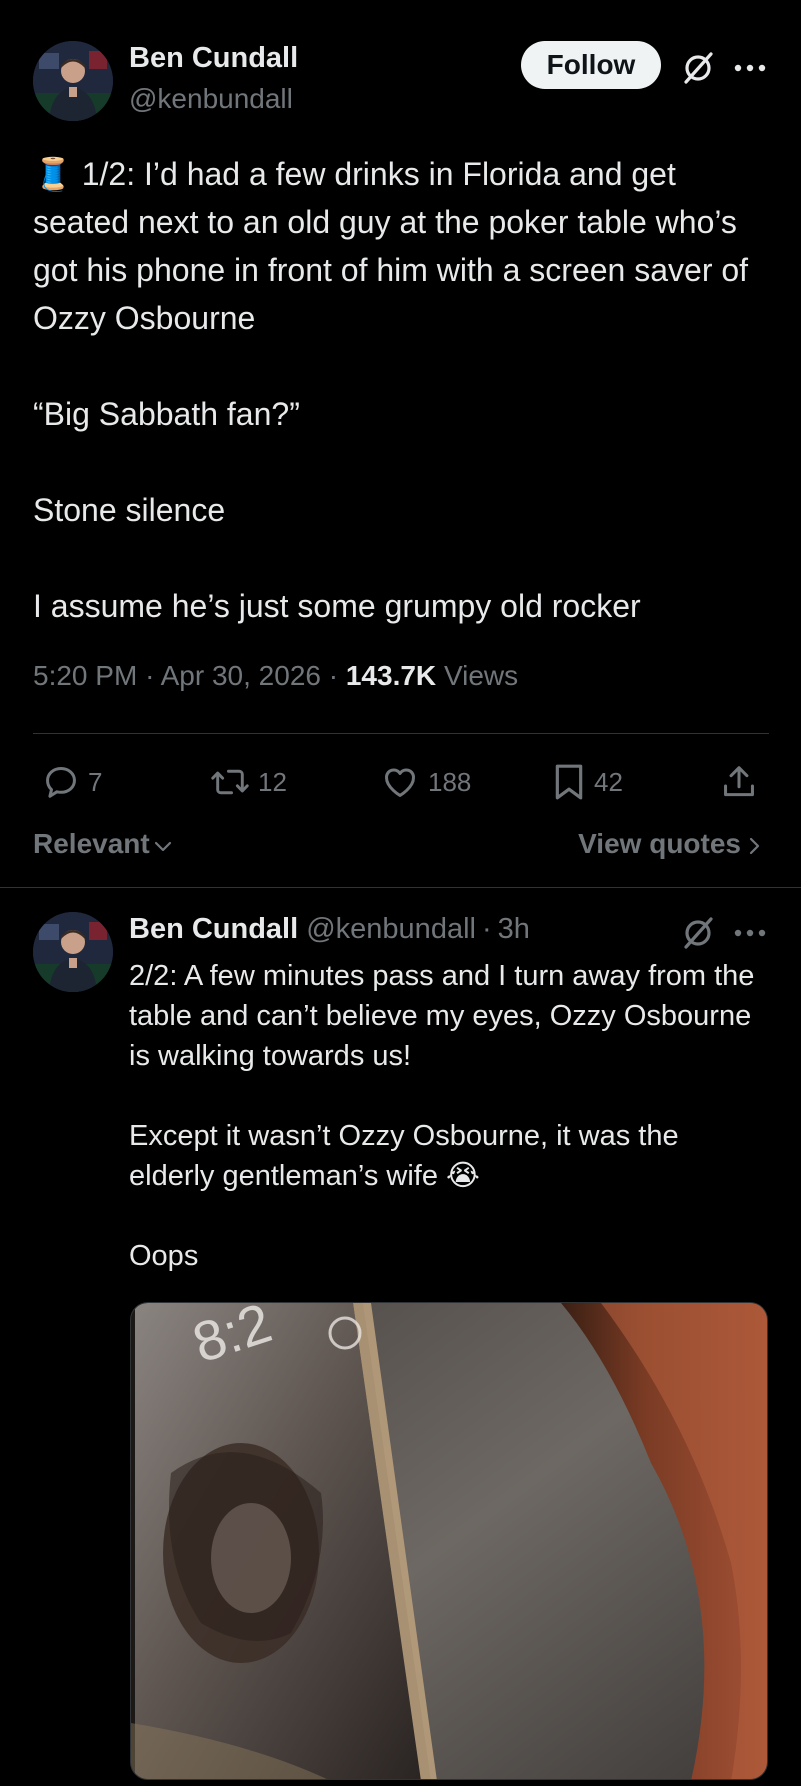  Describe the element at coordinates (591, 65) in the screenshot. I see `follow-button: Follow` at that location.